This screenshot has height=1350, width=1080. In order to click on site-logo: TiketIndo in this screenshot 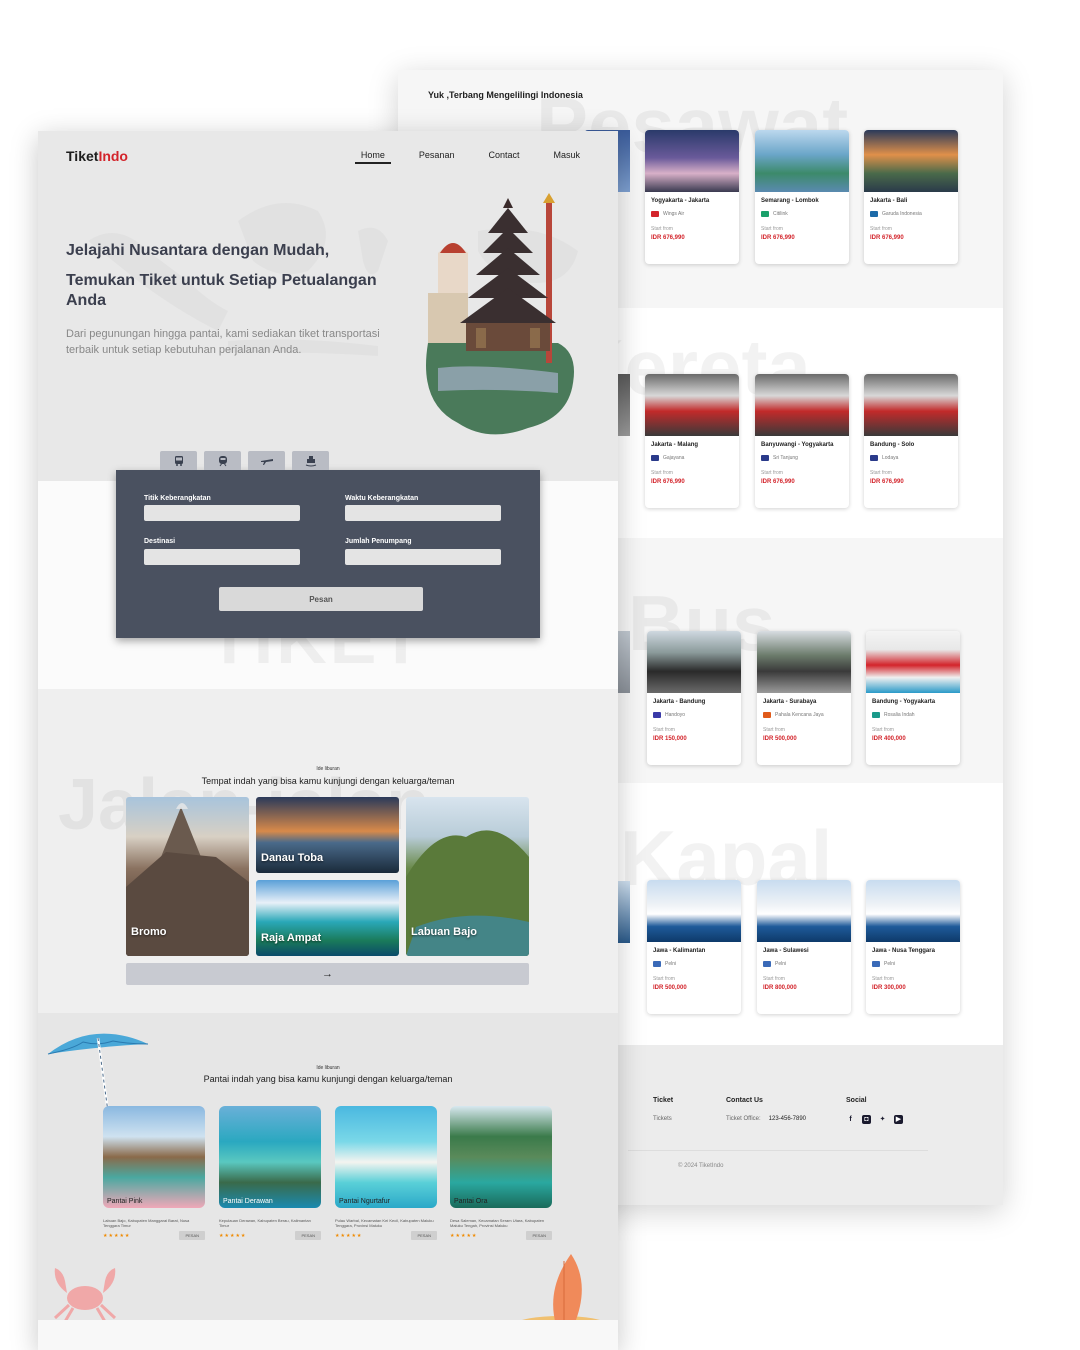, I will do `click(97, 156)`.